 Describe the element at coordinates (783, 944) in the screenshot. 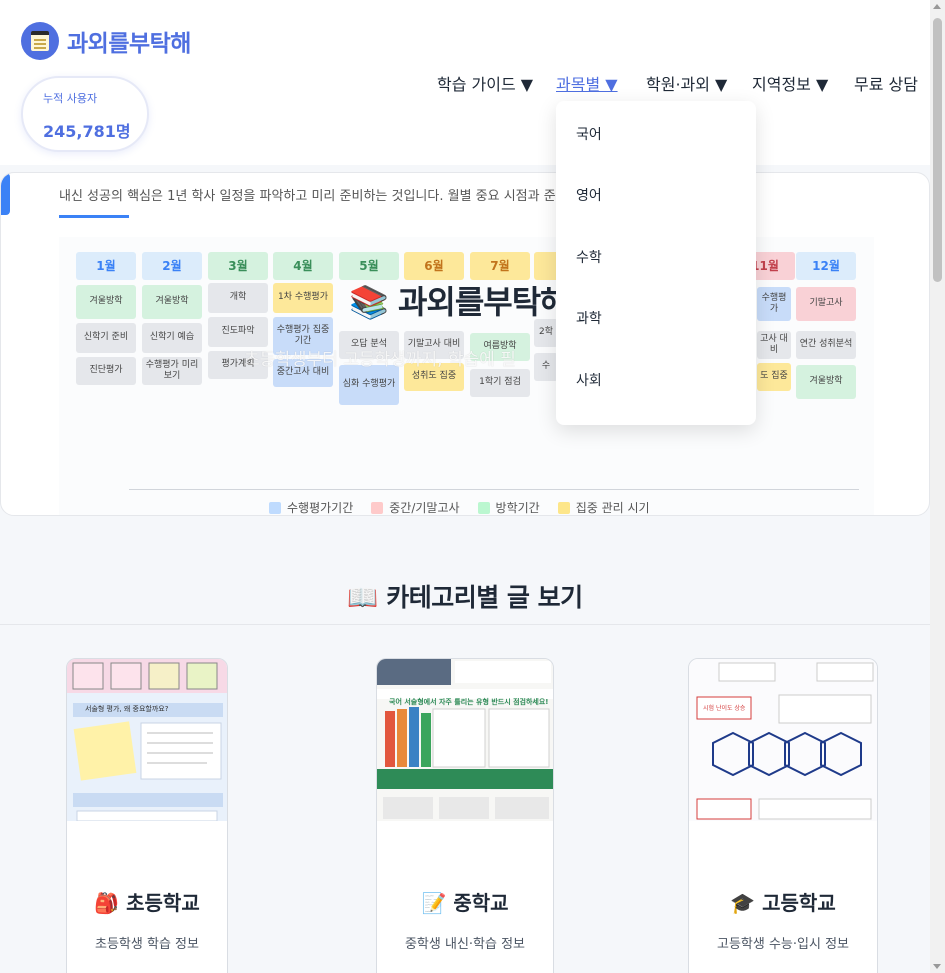

I see `card-description: 고등학생 수능·입시 정보` at that location.